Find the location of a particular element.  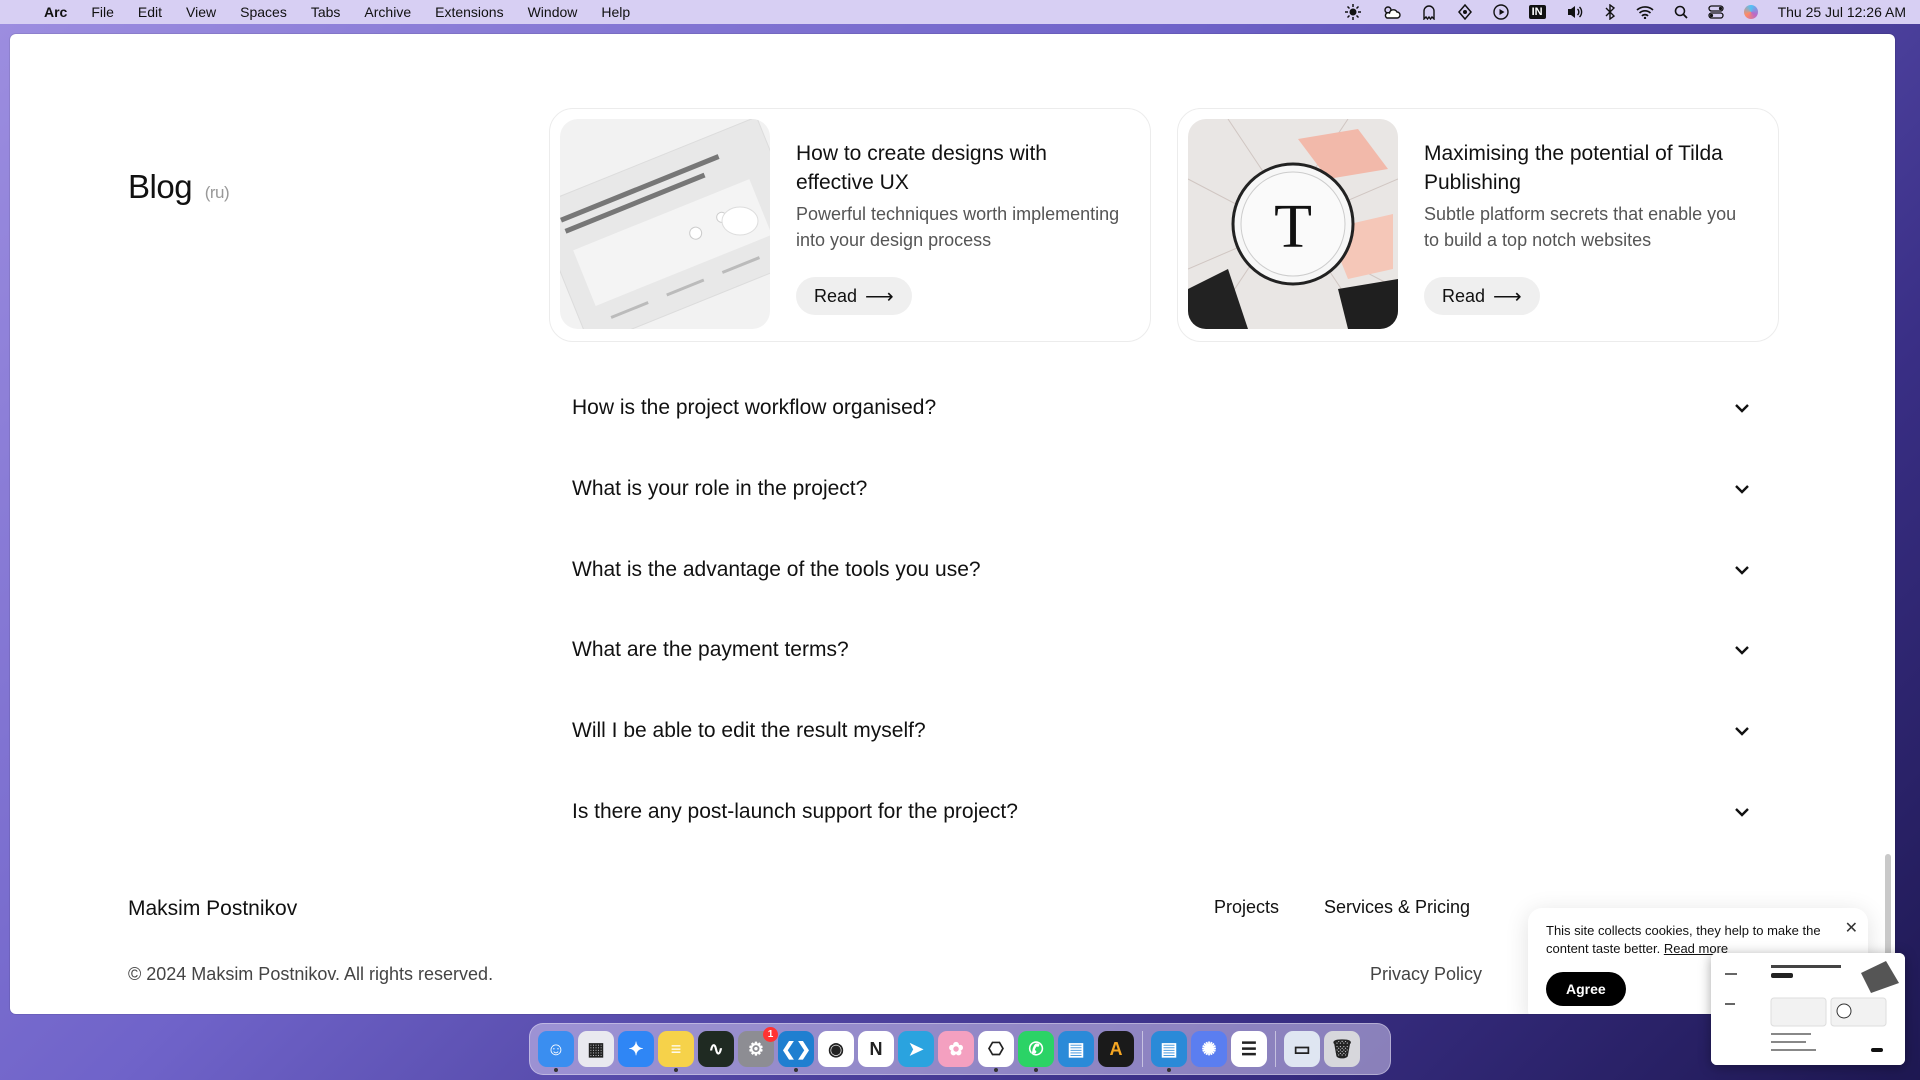

input-source-indicator: IN is located at coordinates (1537, 12).